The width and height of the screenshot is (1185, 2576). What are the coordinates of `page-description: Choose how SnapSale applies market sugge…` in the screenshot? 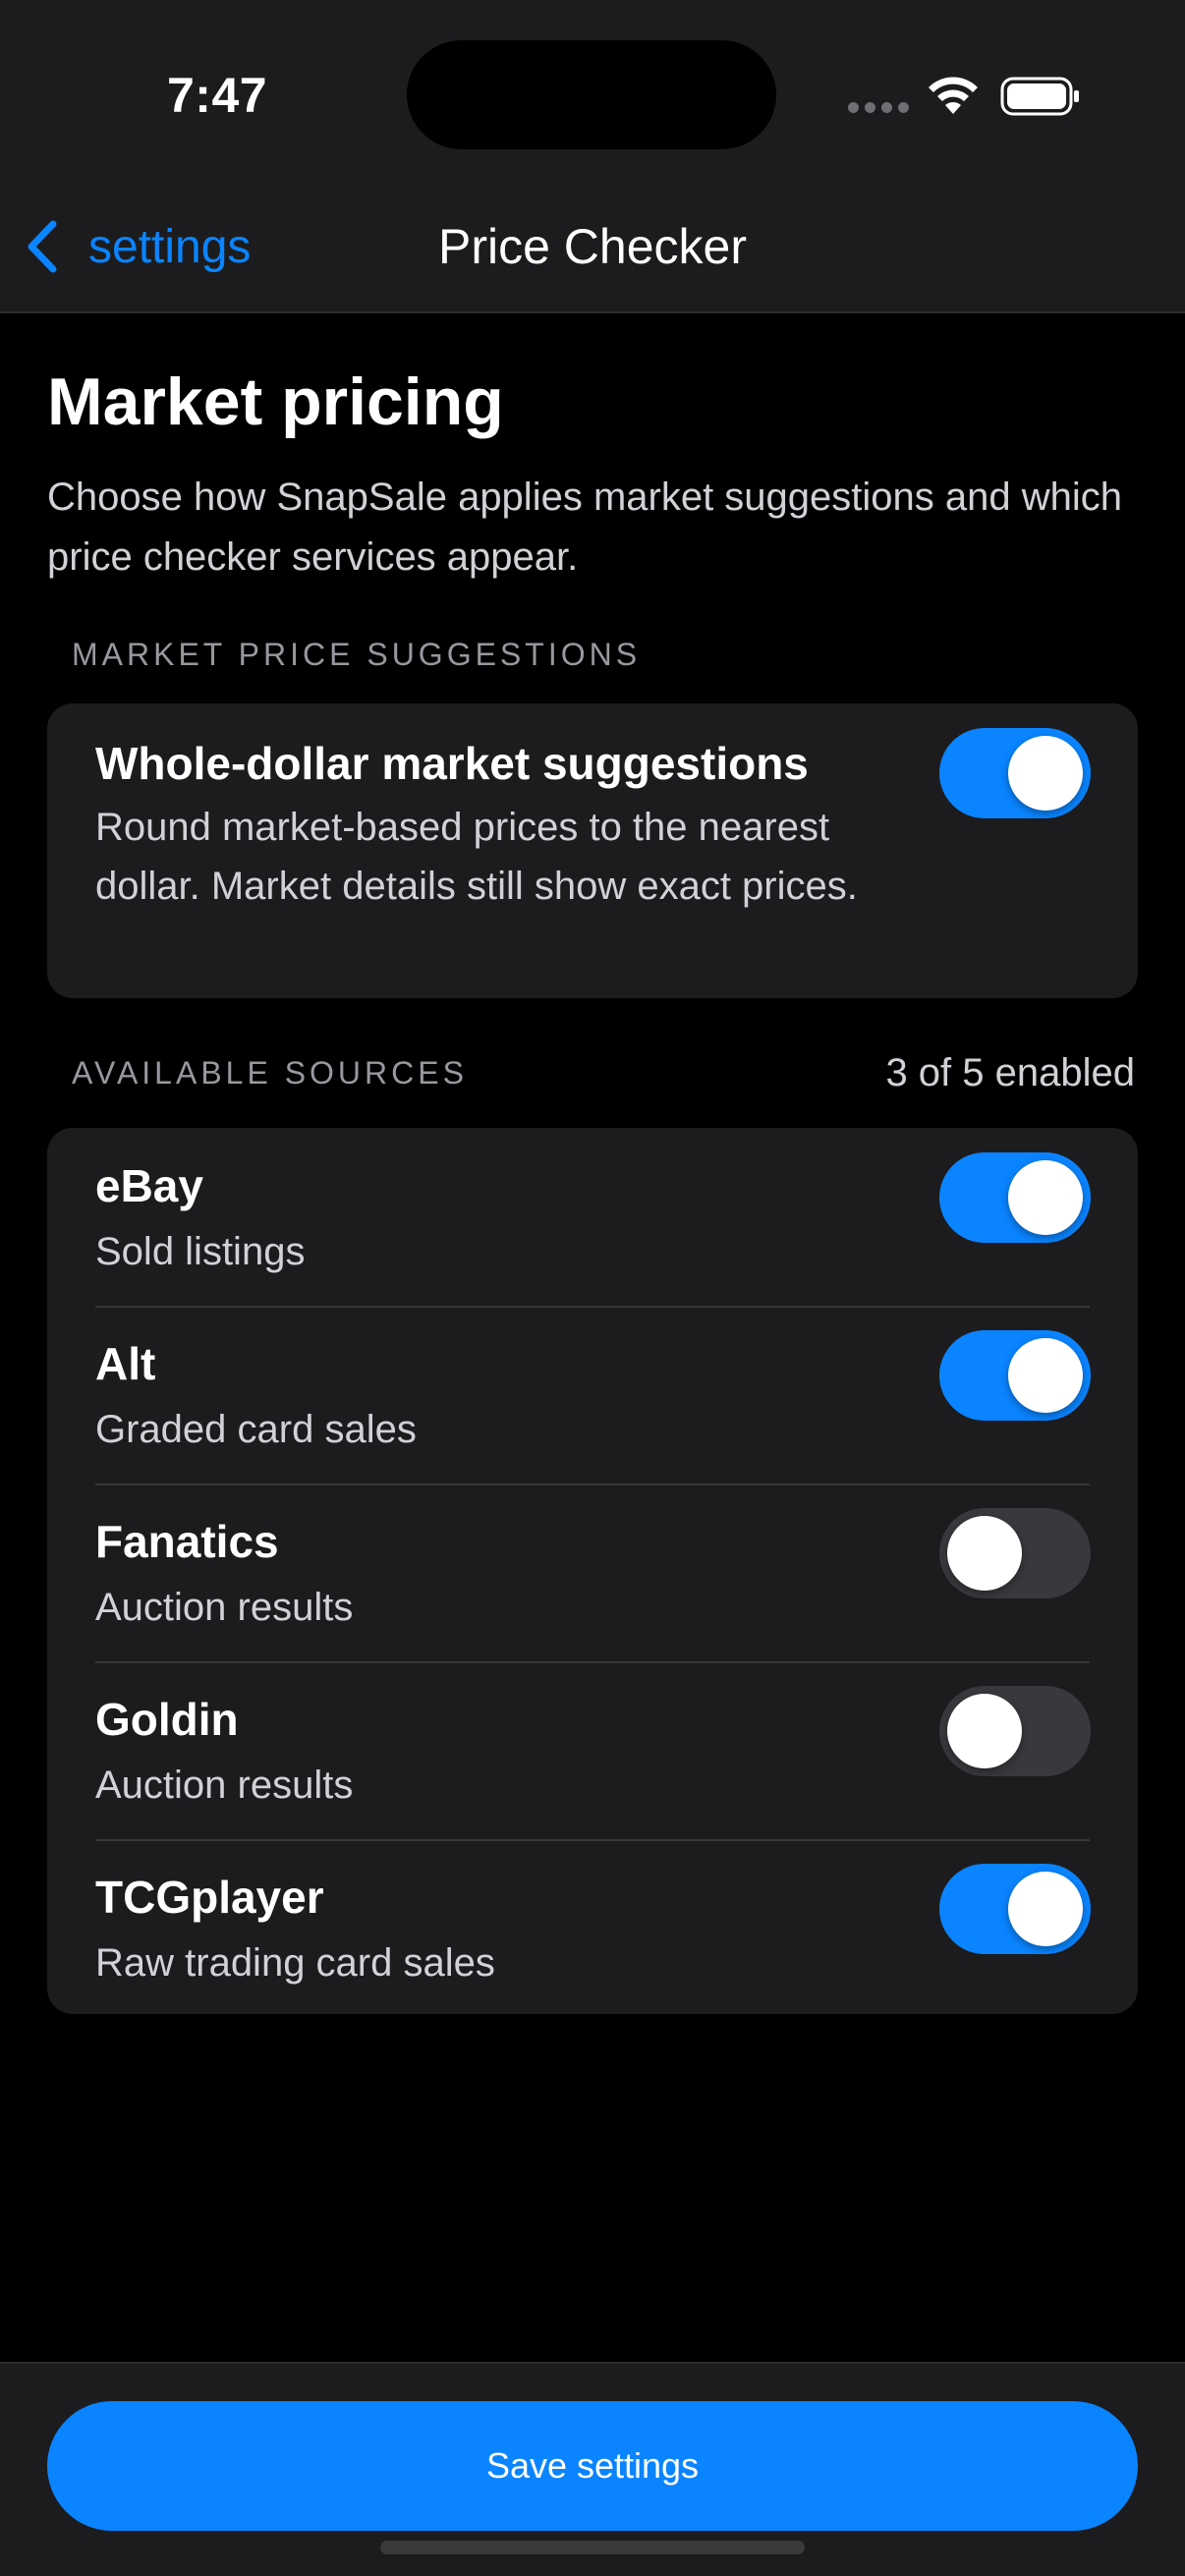 It's located at (585, 527).